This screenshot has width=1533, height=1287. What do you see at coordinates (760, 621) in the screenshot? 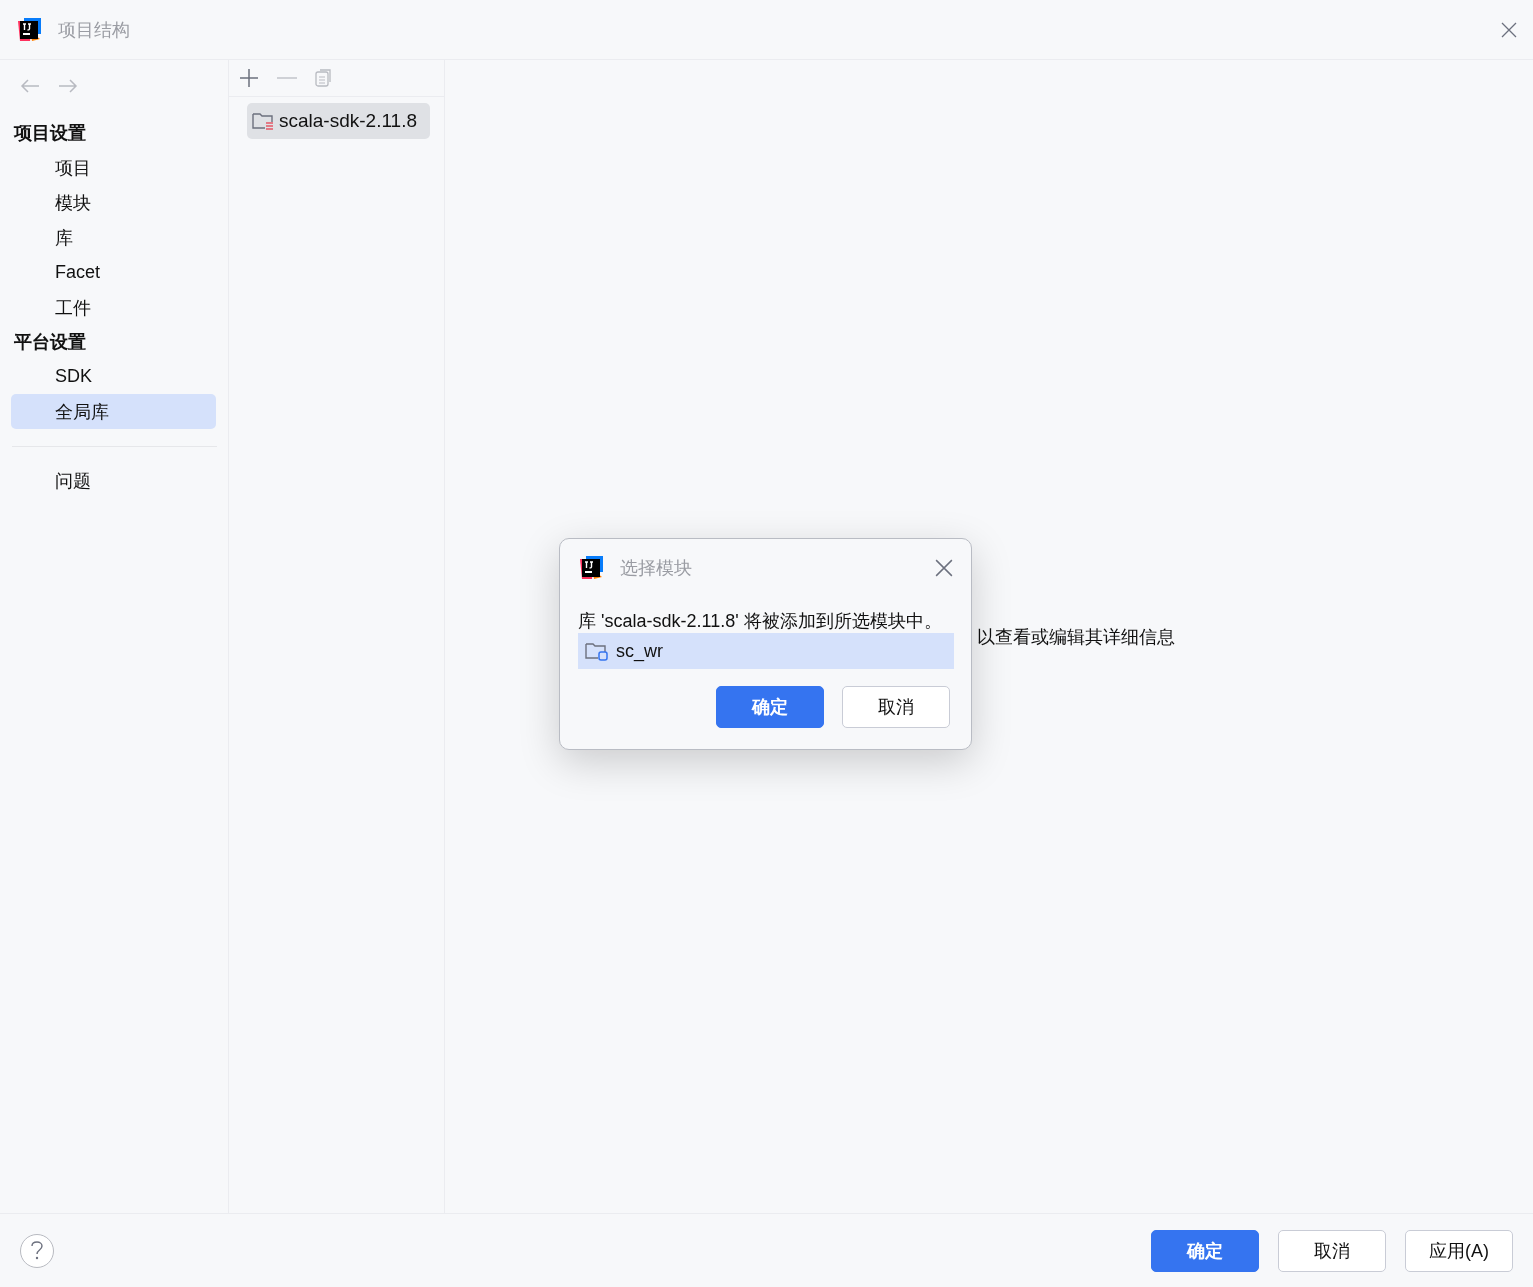
I see `dialog-message: 库 'scala-sdk-2.11.8' 将被添加到所选模块中。` at bounding box center [760, 621].